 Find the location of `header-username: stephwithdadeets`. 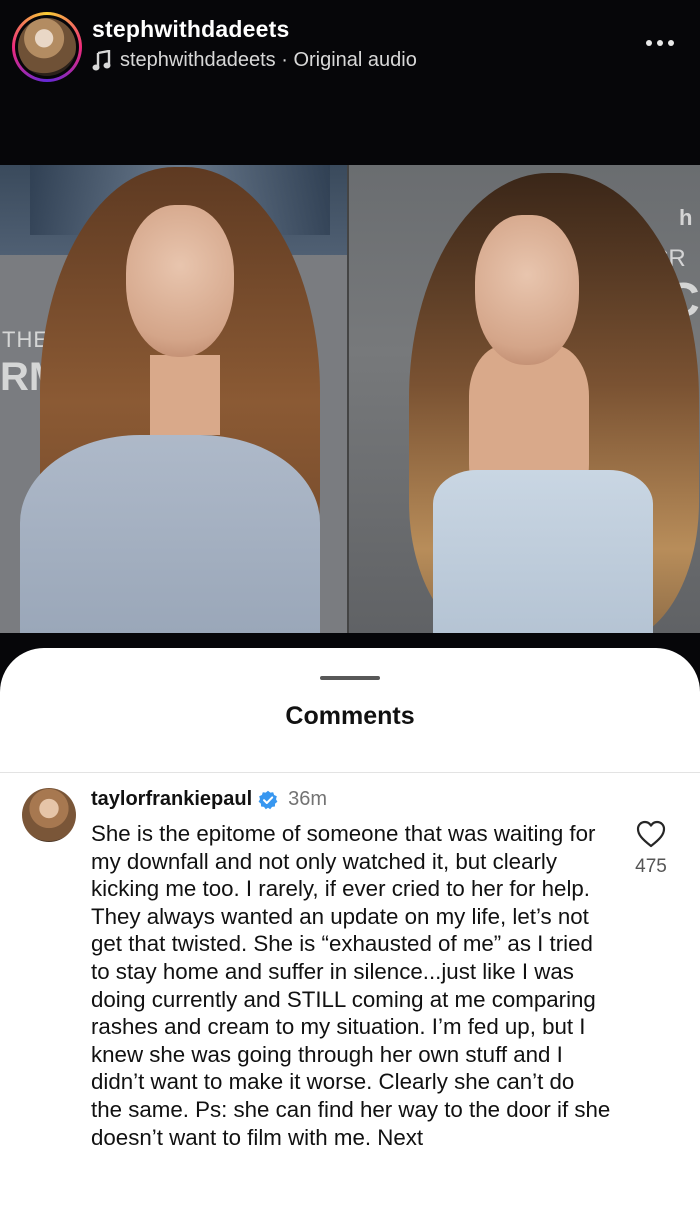

header-username: stephwithdadeets is located at coordinates (190, 29).